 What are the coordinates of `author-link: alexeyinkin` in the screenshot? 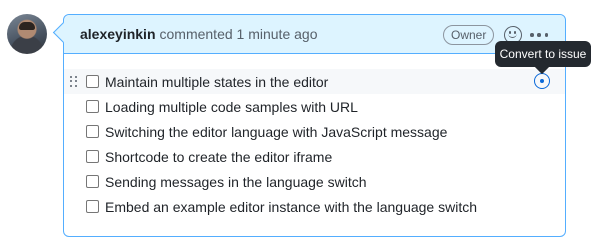 It's located at (118, 34).